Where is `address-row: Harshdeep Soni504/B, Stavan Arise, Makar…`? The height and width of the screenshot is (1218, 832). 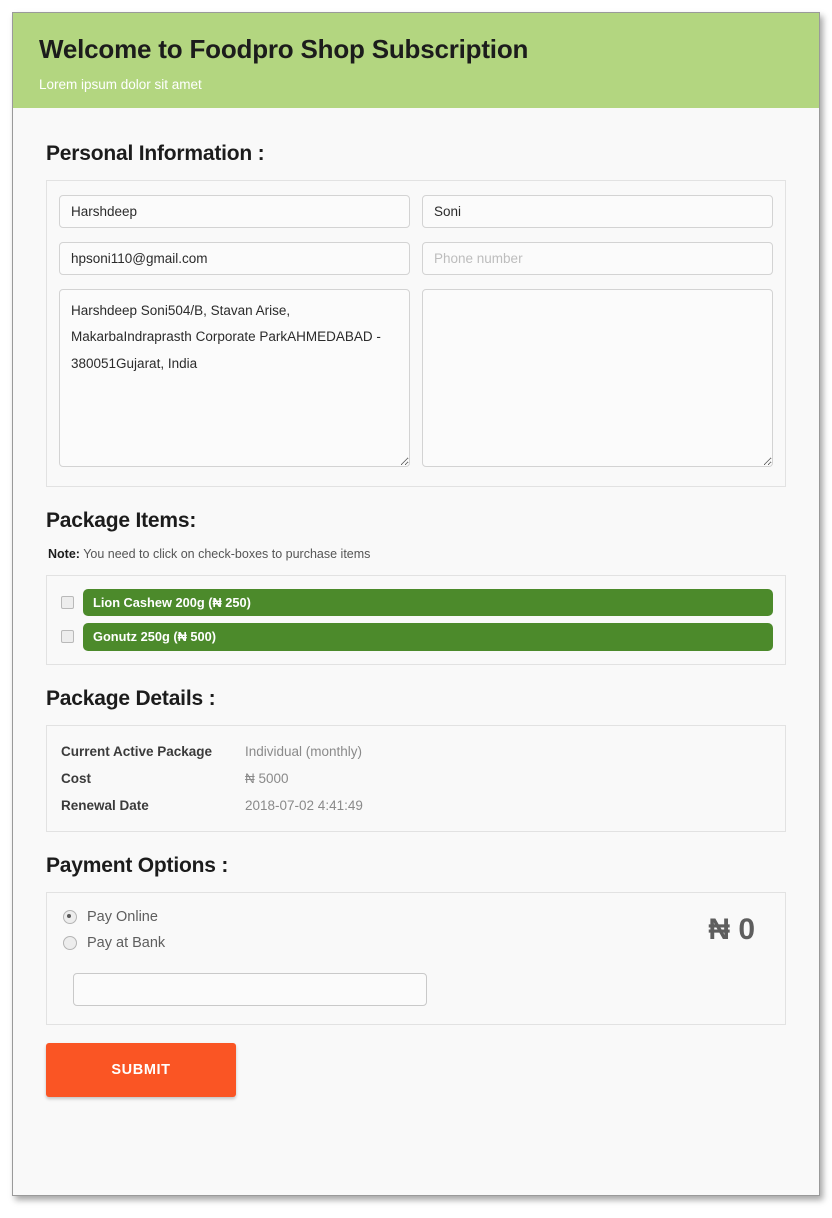
address-row: Harshdeep Soni504/B, Stavan Arise, Makar… is located at coordinates (416, 380).